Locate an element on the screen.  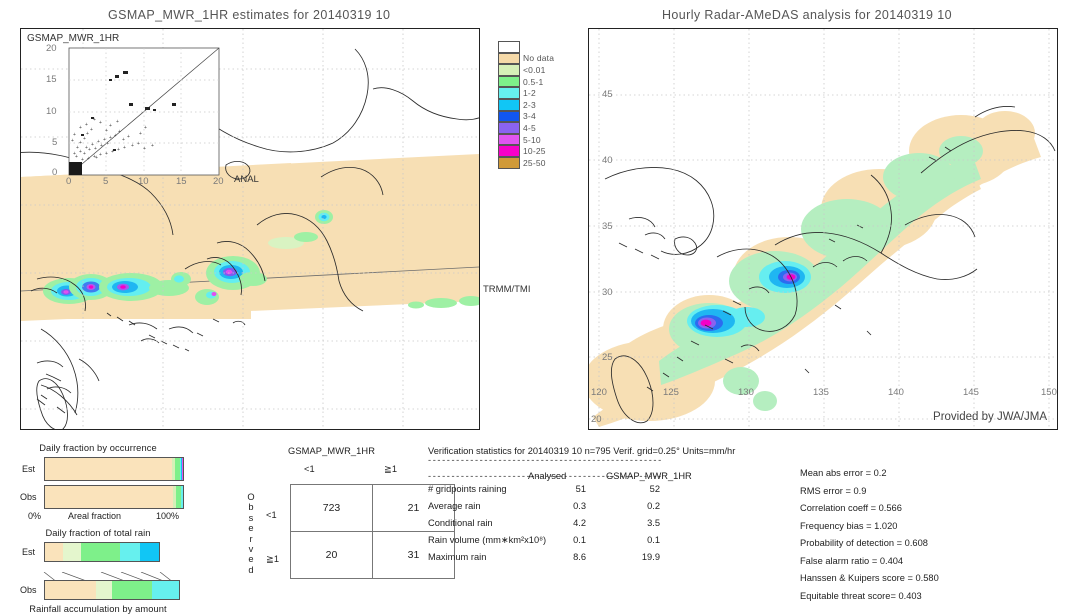
inset-xtick-5: 5 is located at coordinates (106, 181).